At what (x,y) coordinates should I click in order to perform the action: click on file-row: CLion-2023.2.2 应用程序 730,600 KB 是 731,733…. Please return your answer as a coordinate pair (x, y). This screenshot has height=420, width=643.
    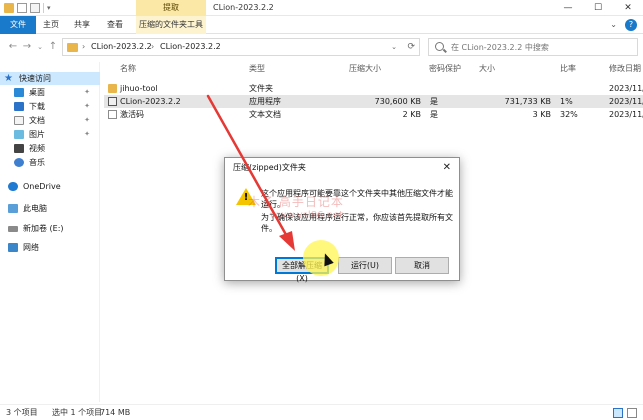
    Looking at the image, I should click on (373, 101).